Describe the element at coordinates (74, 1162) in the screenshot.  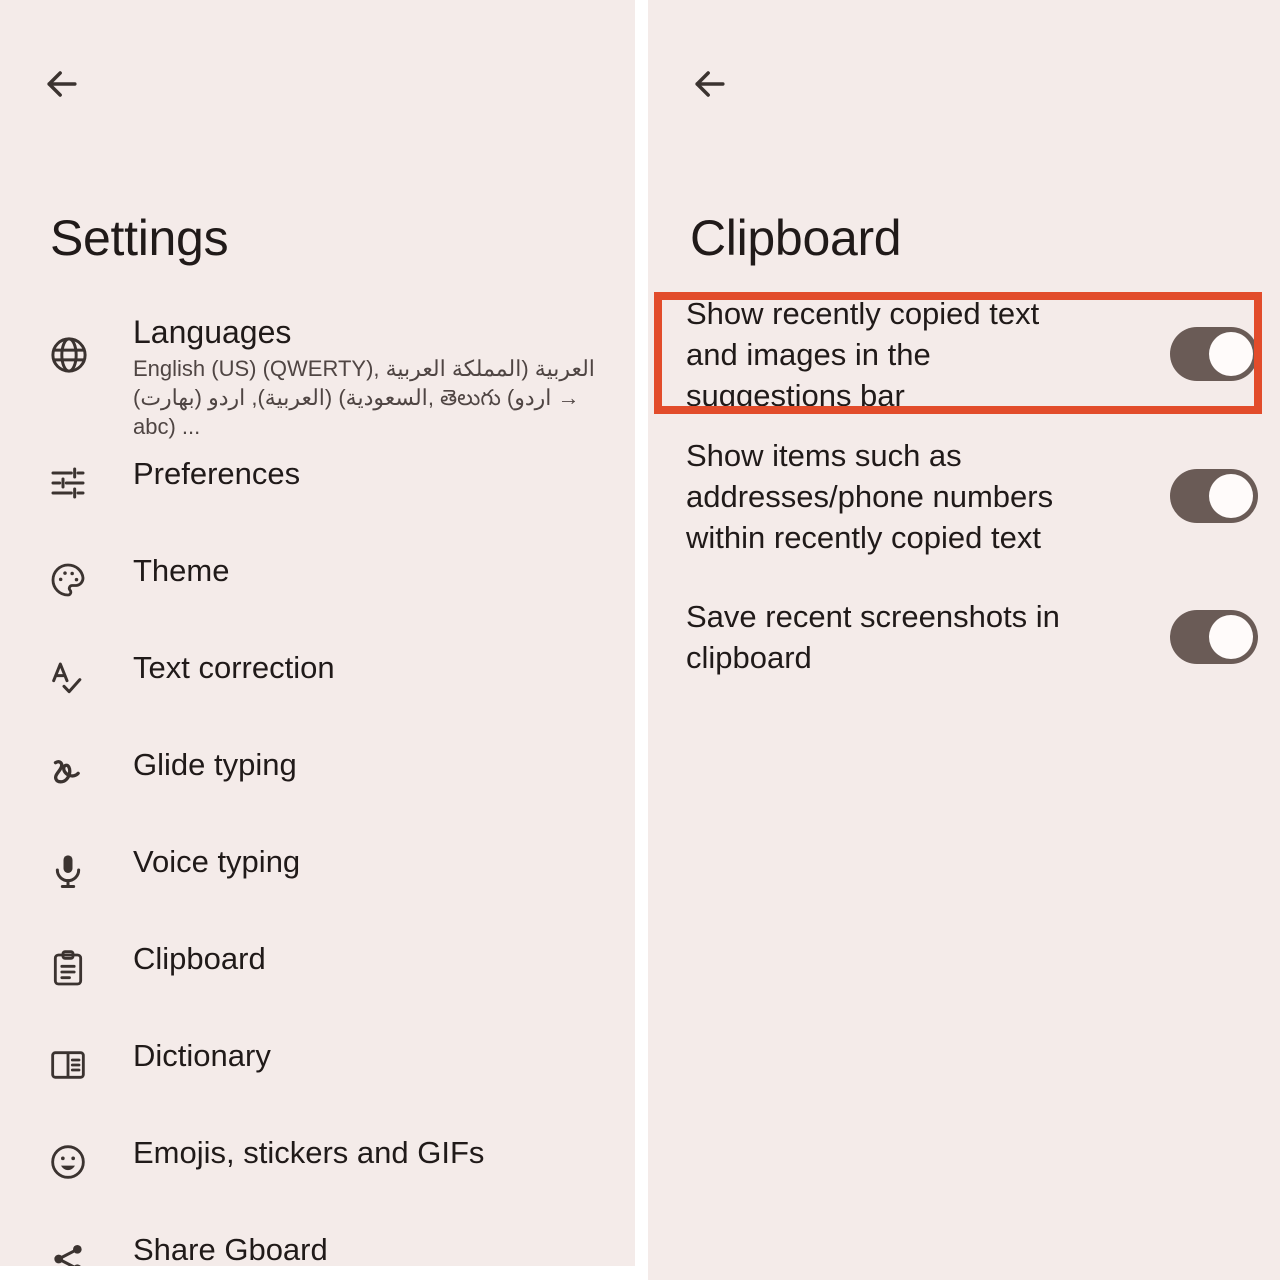
I see `emoji-smiley-icon` at that location.